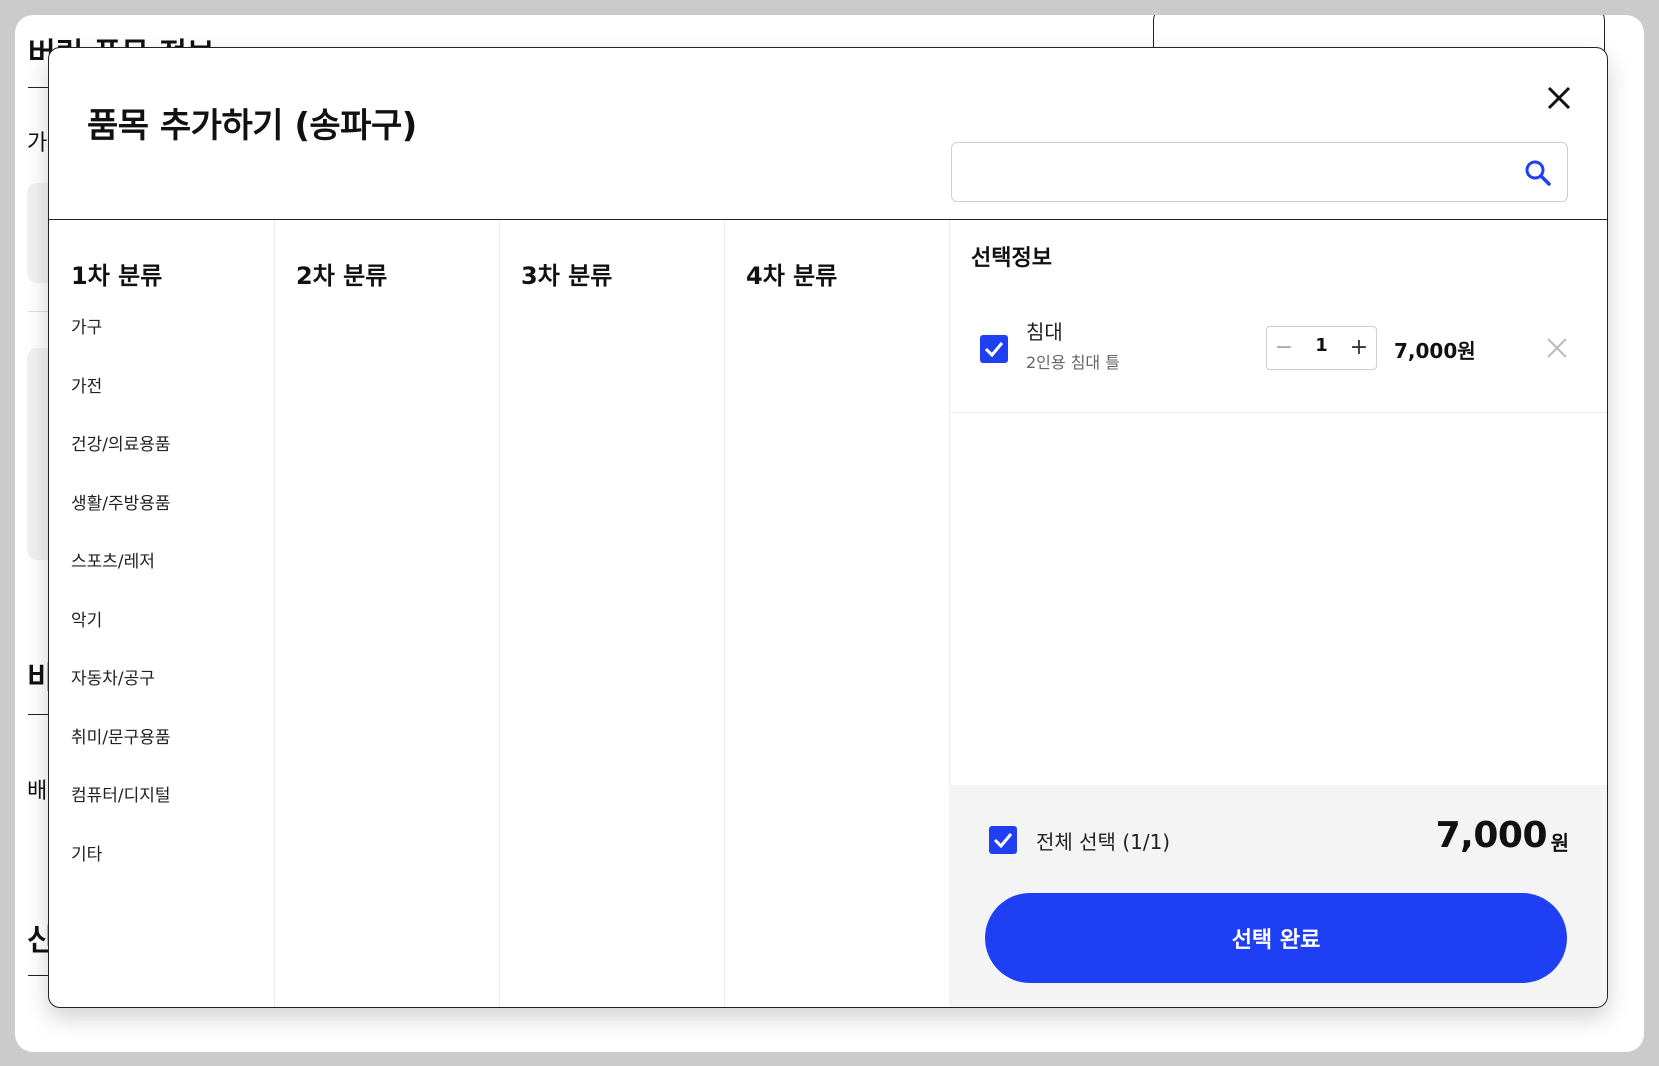 This screenshot has width=1659, height=1066. What do you see at coordinates (37, 791) in the screenshot?
I see `background-label: 배` at bounding box center [37, 791].